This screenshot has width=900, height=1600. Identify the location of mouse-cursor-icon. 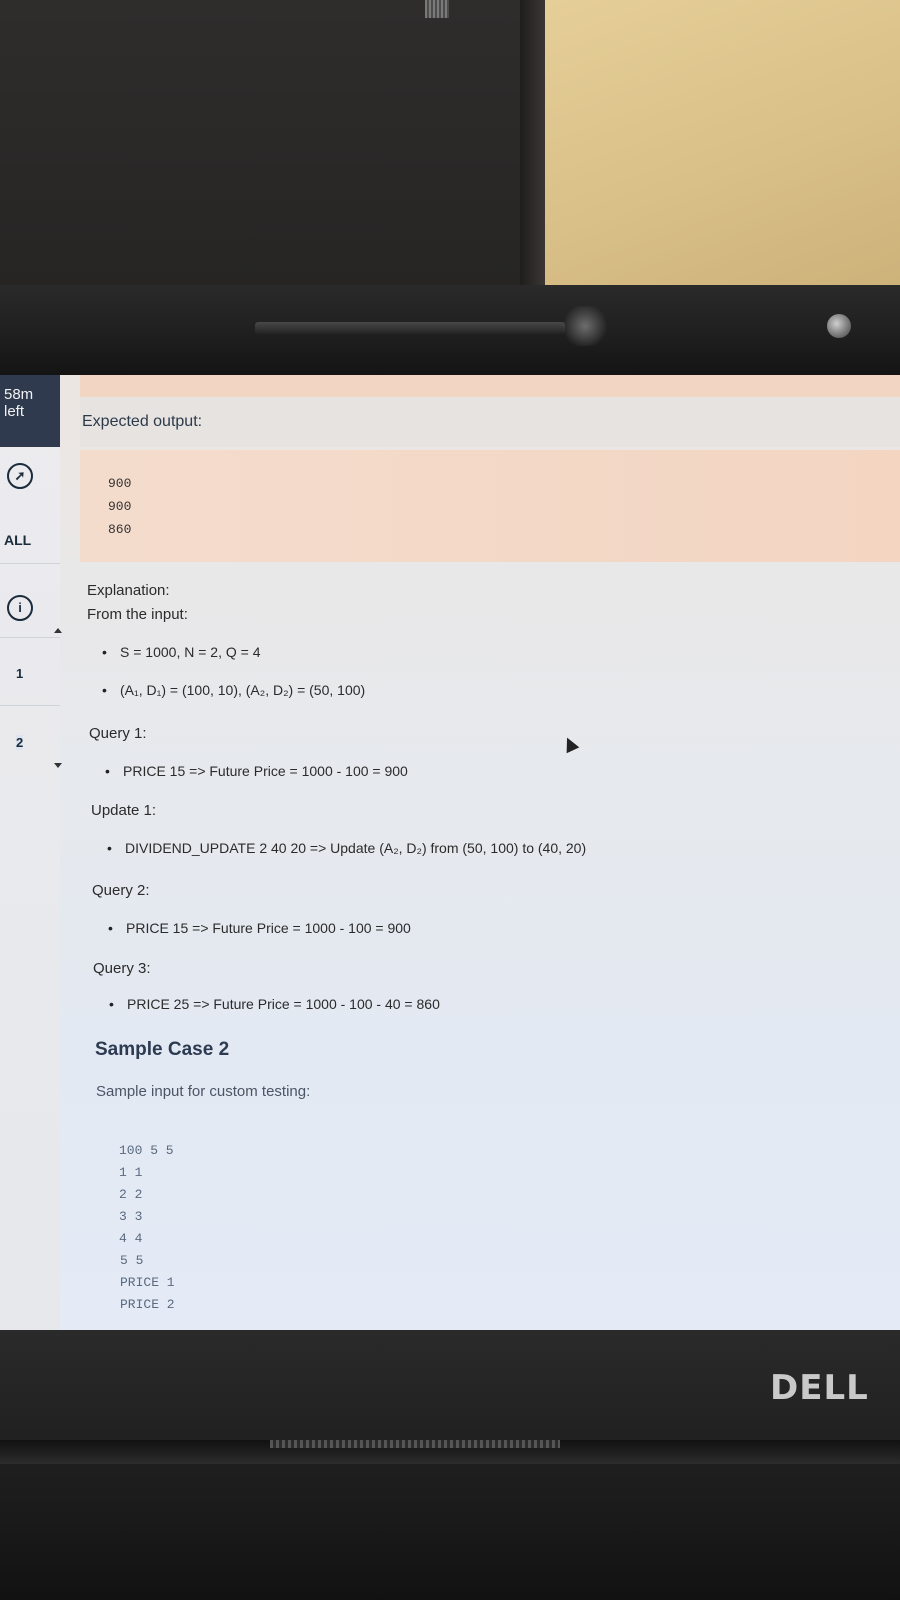
(570, 744).